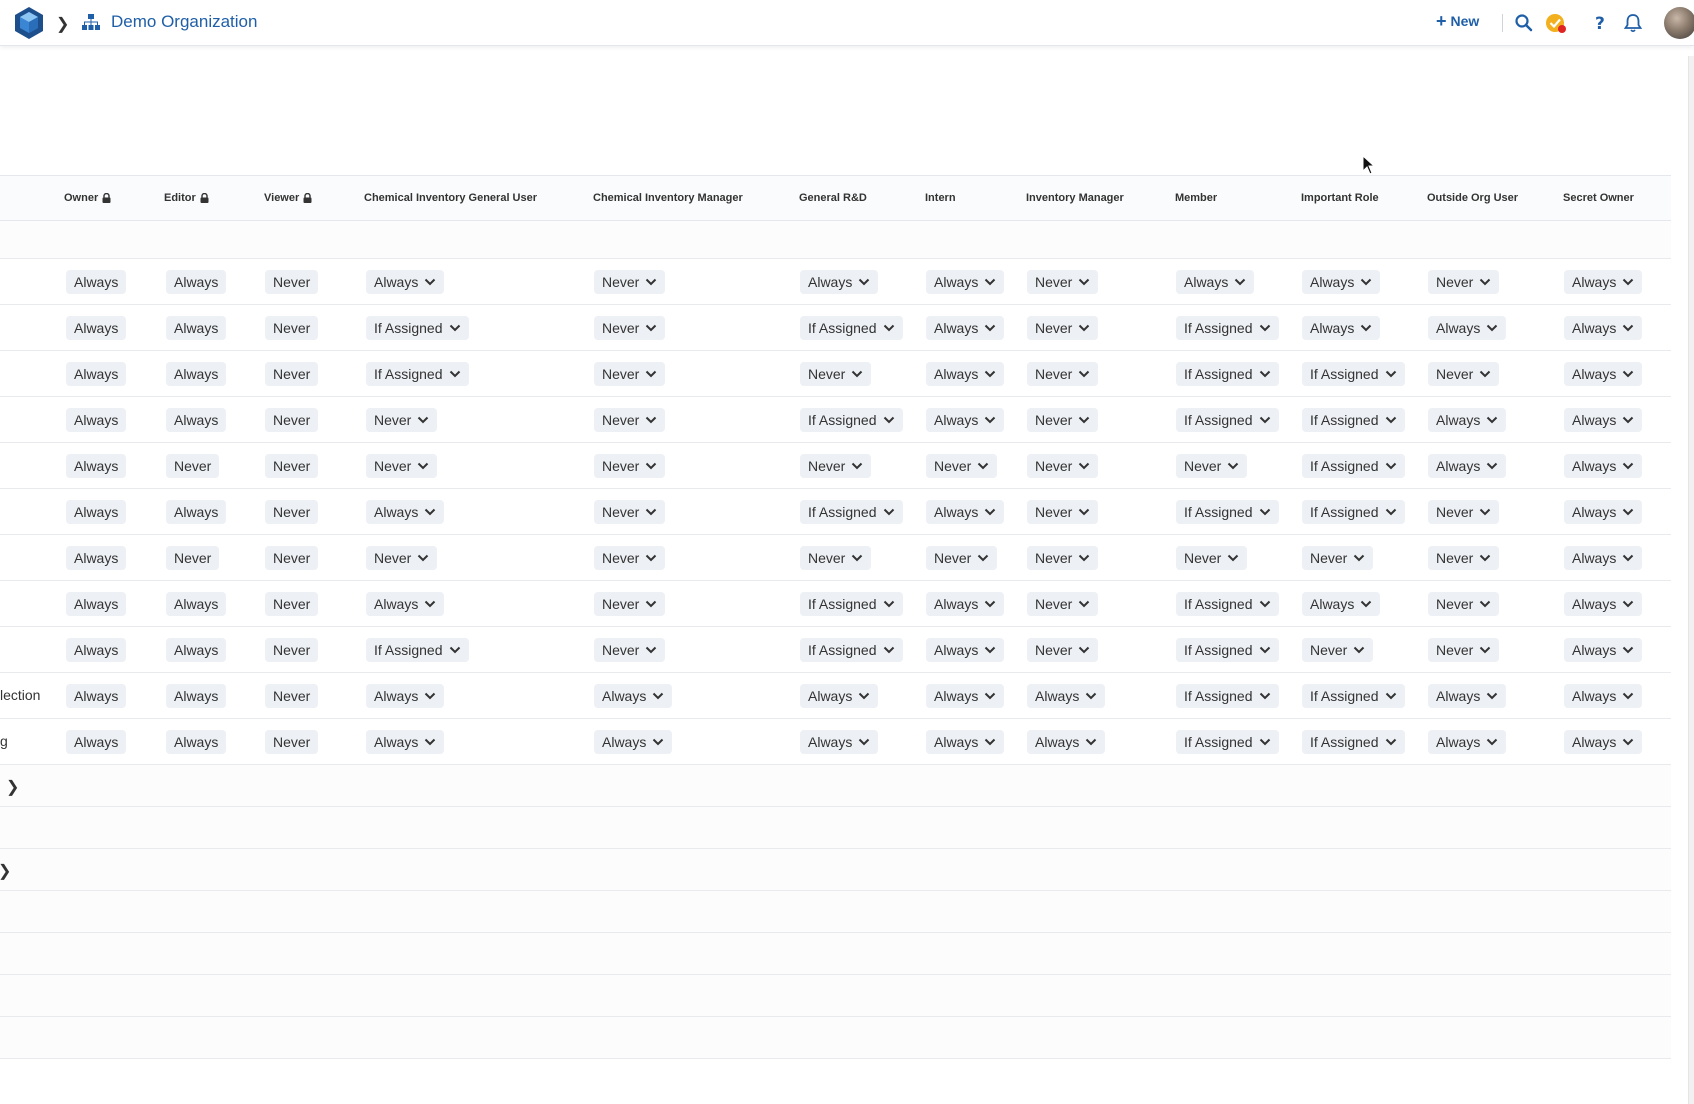  What do you see at coordinates (1524, 23) in the screenshot?
I see `search-icon` at bounding box center [1524, 23].